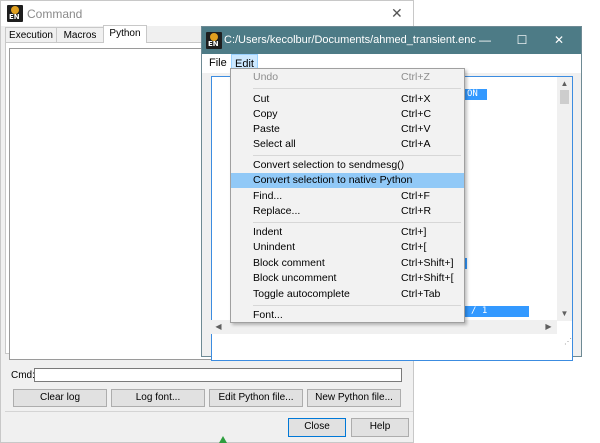  Describe the element at coordinates (347, 144) in the screenshot. I see `menu-item-select-all: Select all Ctrl+A` at that location.